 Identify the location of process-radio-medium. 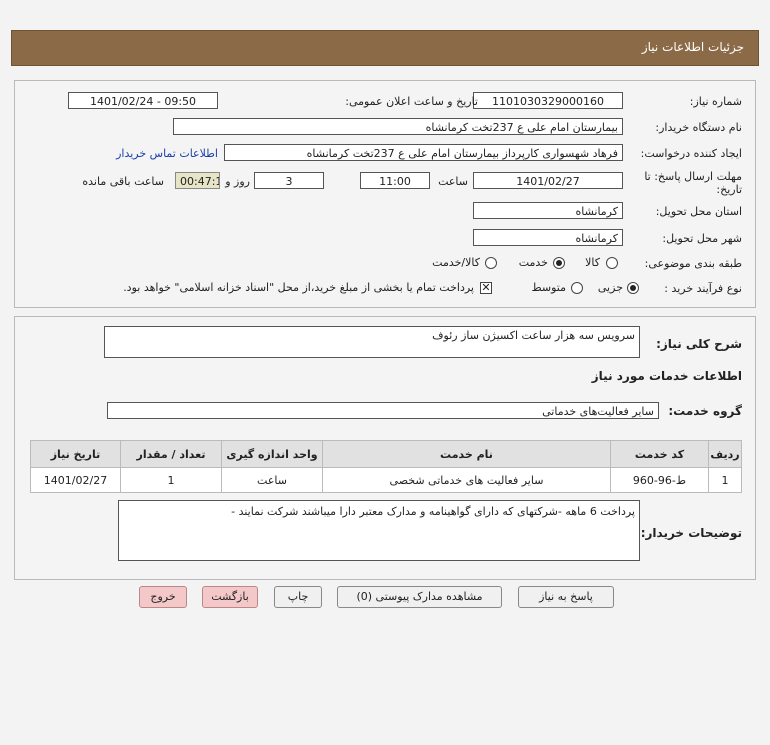
(577, 288).